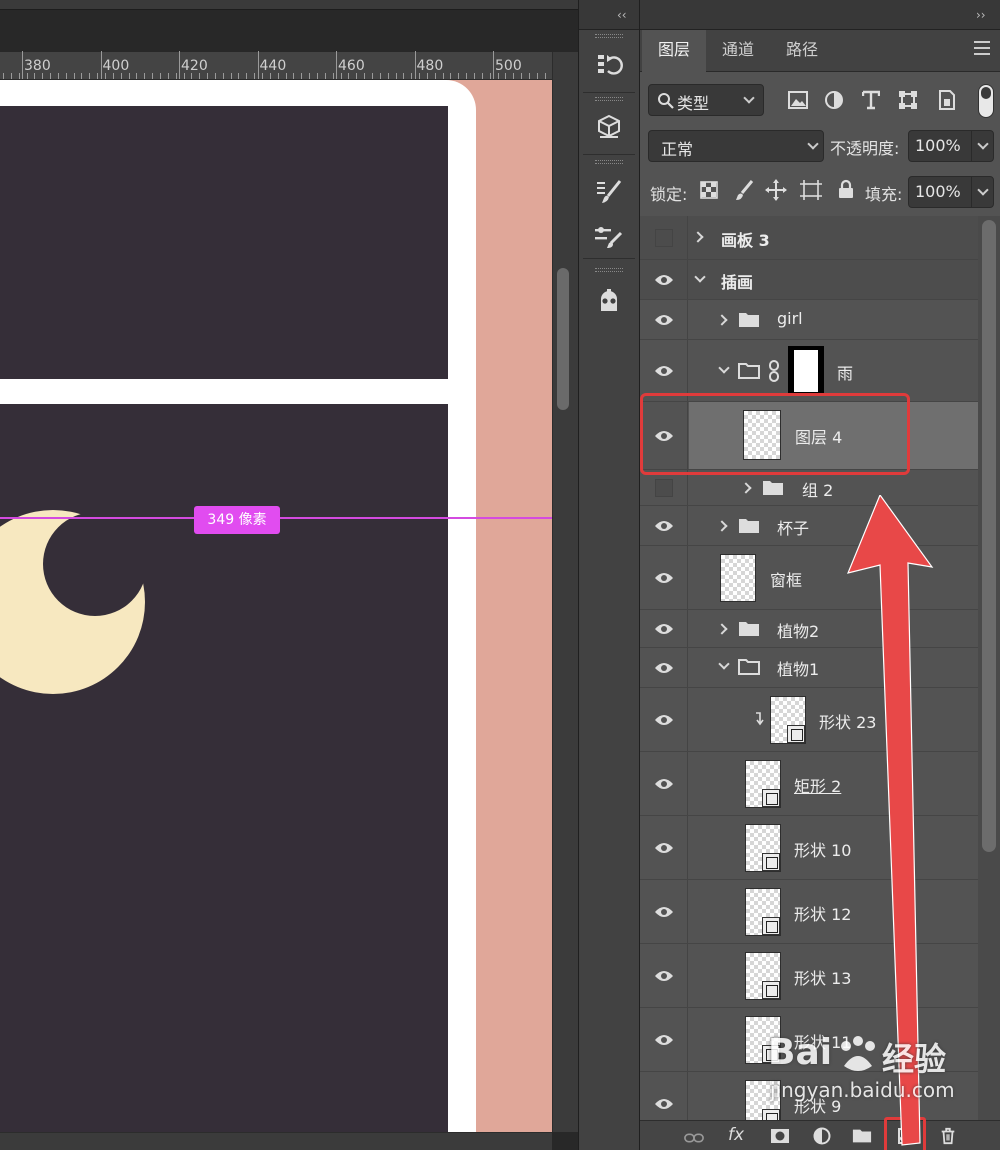 The width and height of the screenshot is (1000, 1150). Describe the element at coordinates (809, 238) in the screenshot. I see `layer-row-artboard-3: 画板 3` at that location.